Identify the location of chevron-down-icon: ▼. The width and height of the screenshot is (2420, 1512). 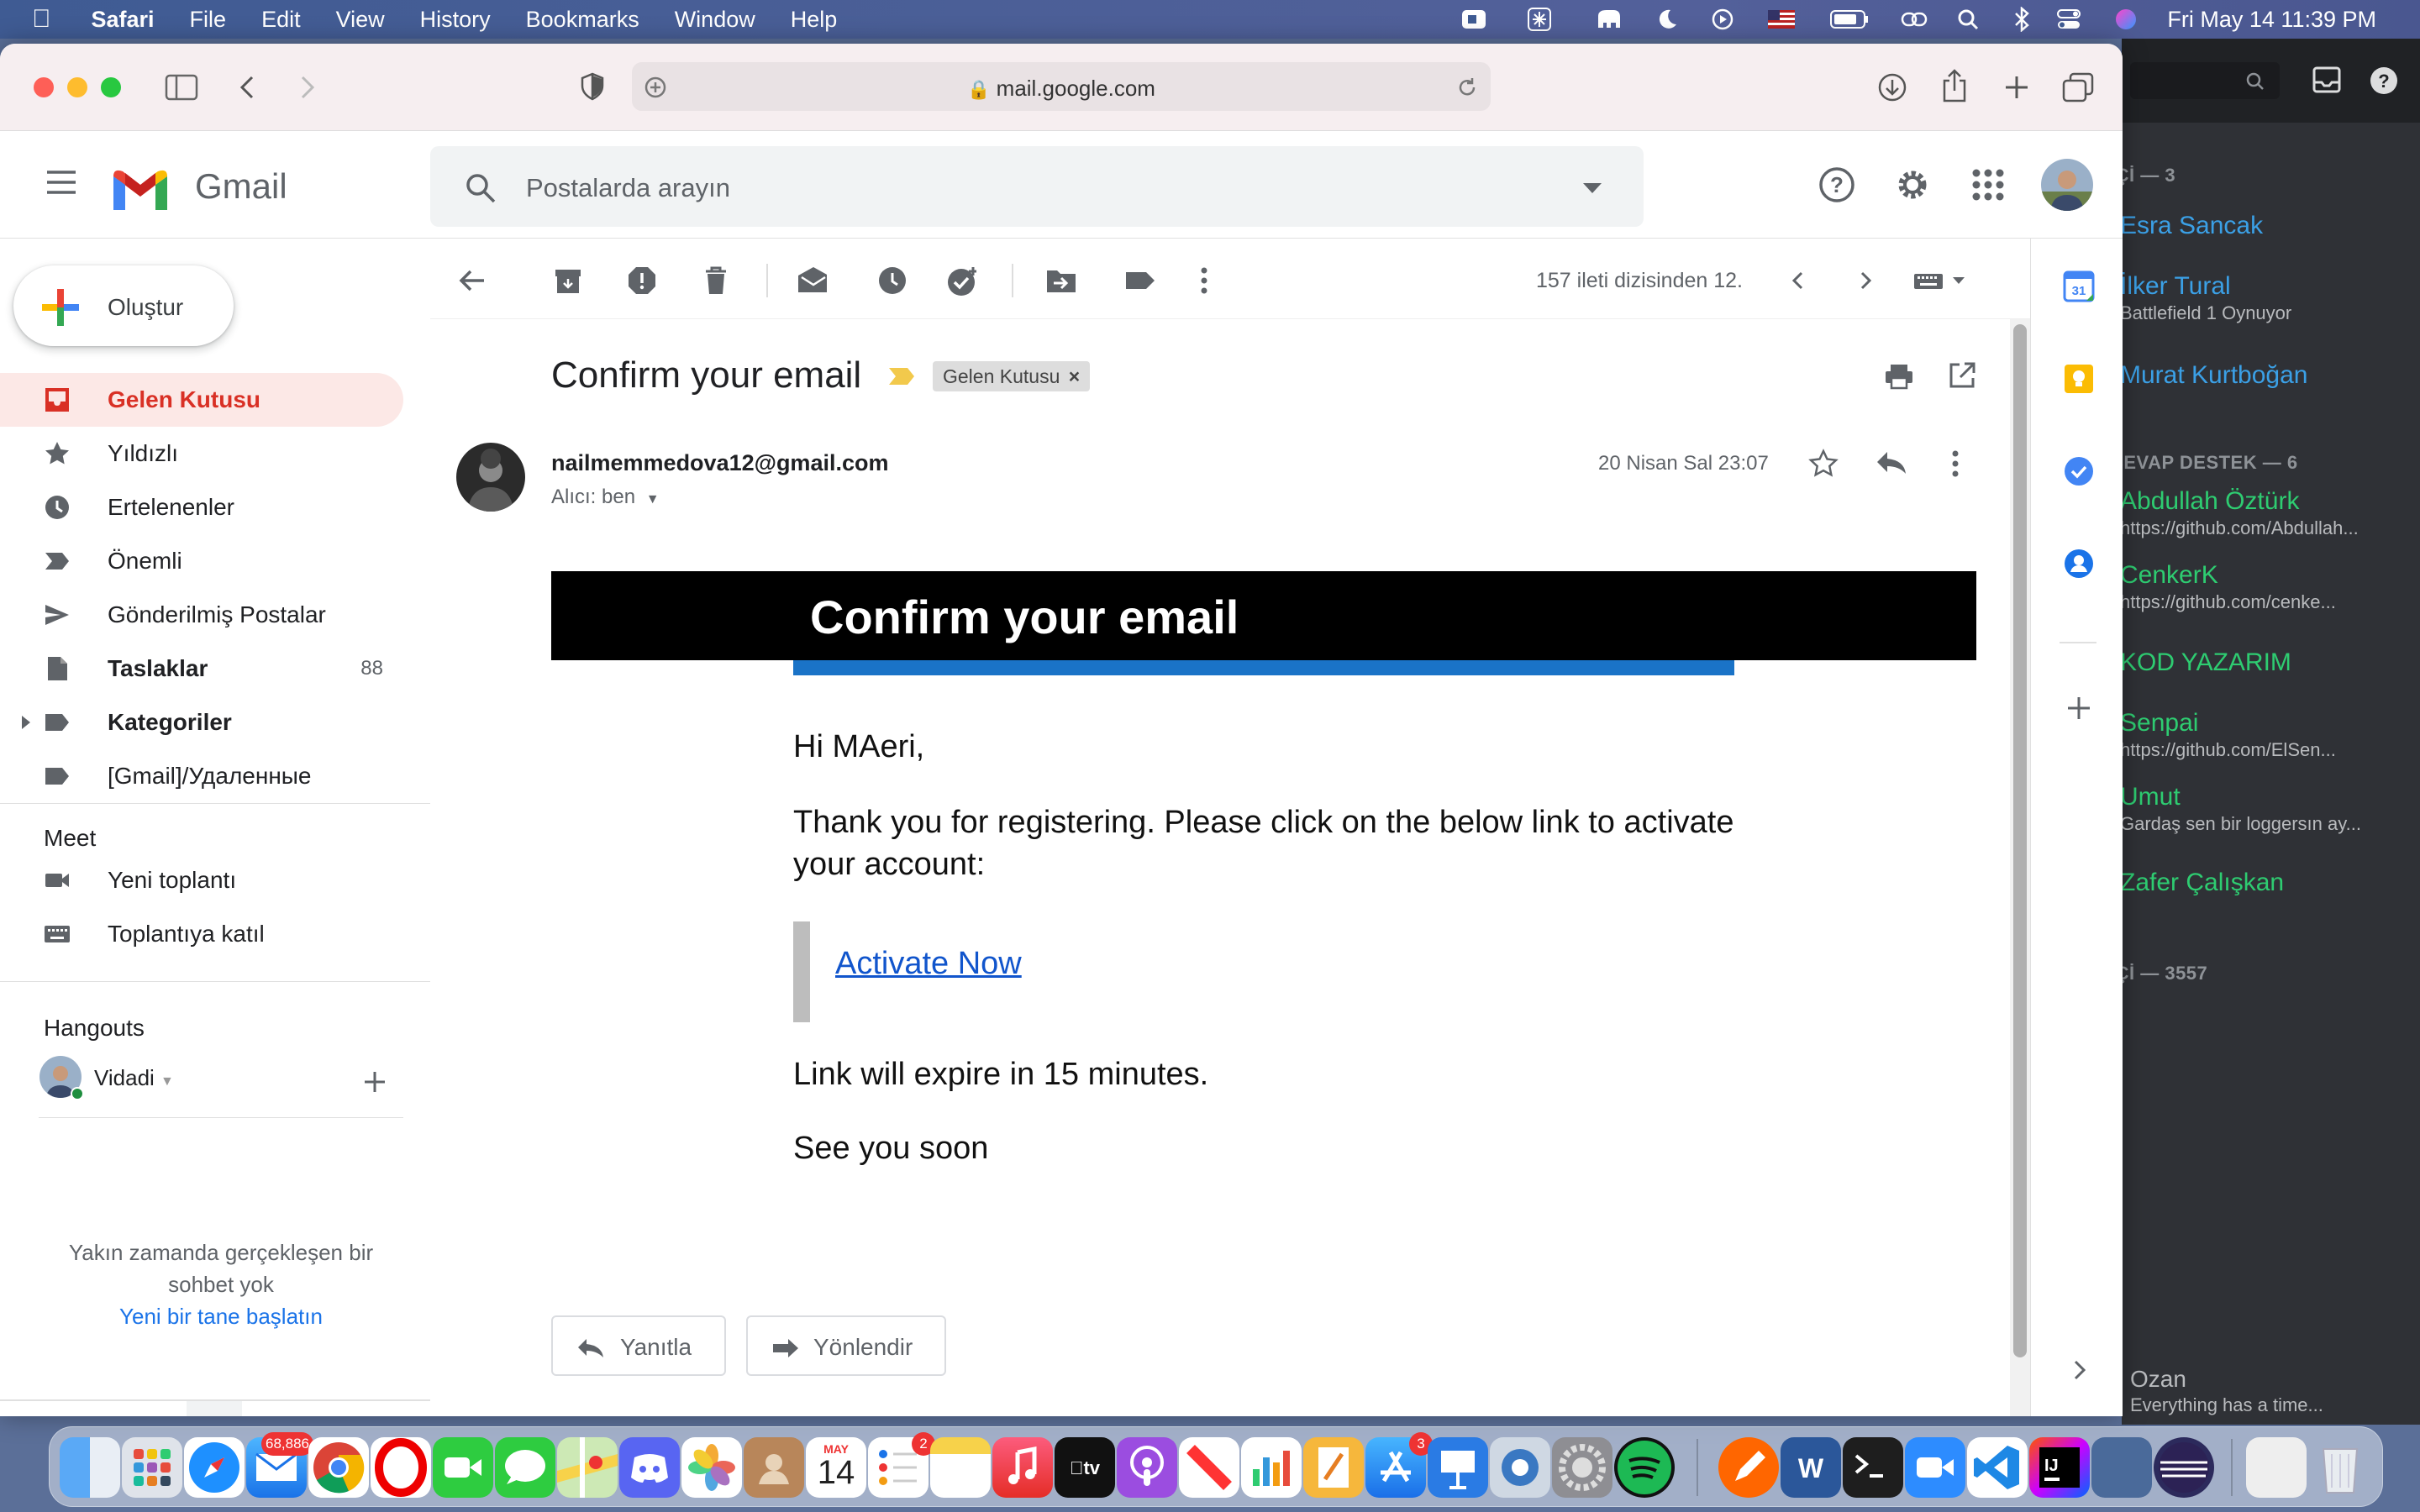
(167, 1081).